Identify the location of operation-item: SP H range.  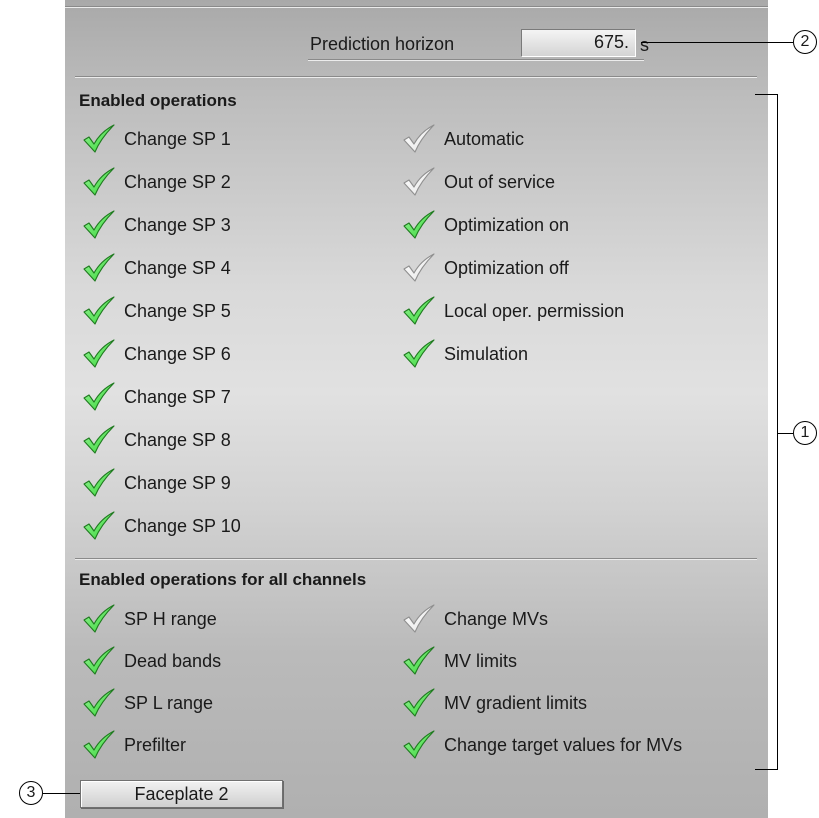
(148, 619).